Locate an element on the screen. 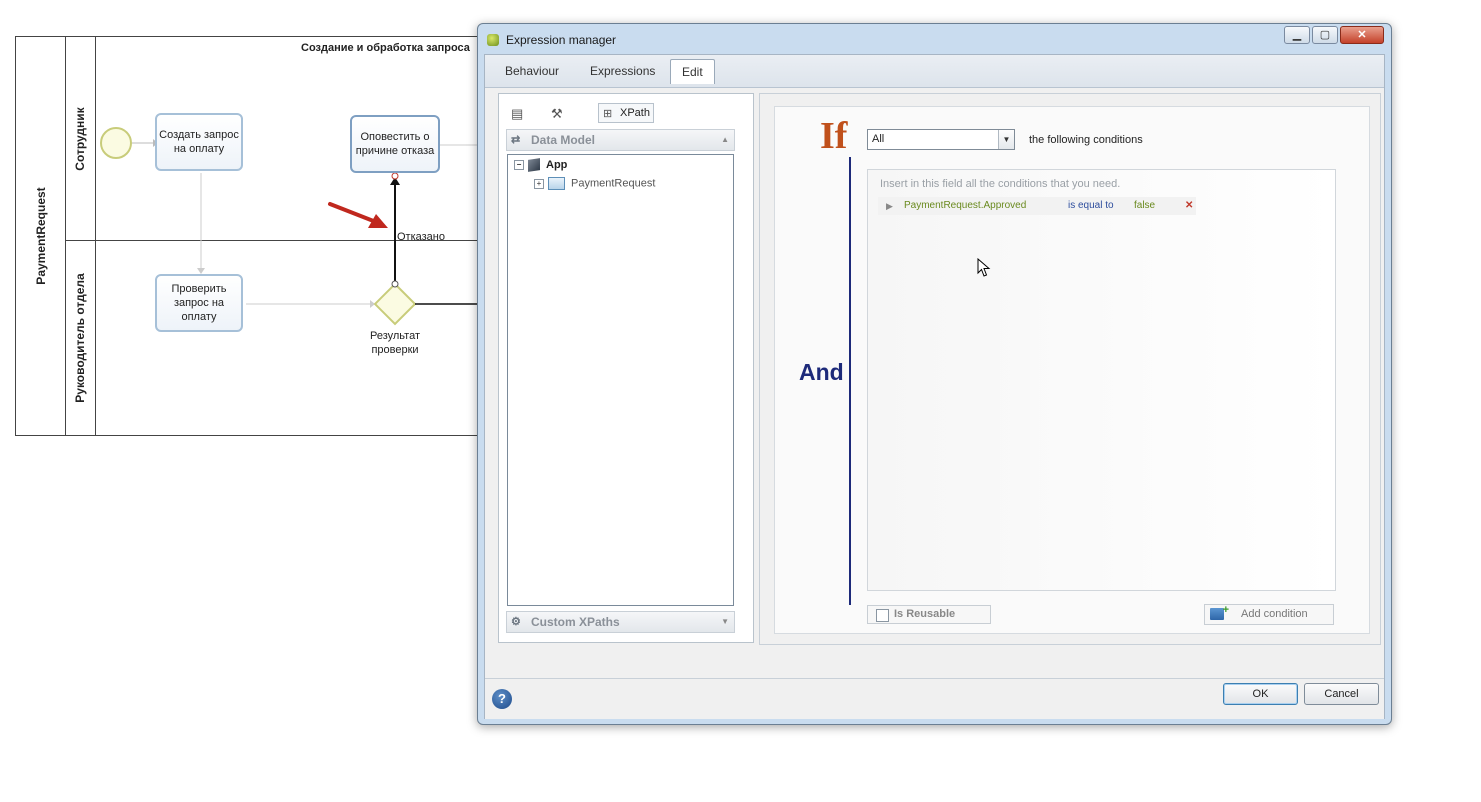 The height and width of the screenshot is (802, 1481). close-icon: ✕ is located at coordinates (1362, 35).